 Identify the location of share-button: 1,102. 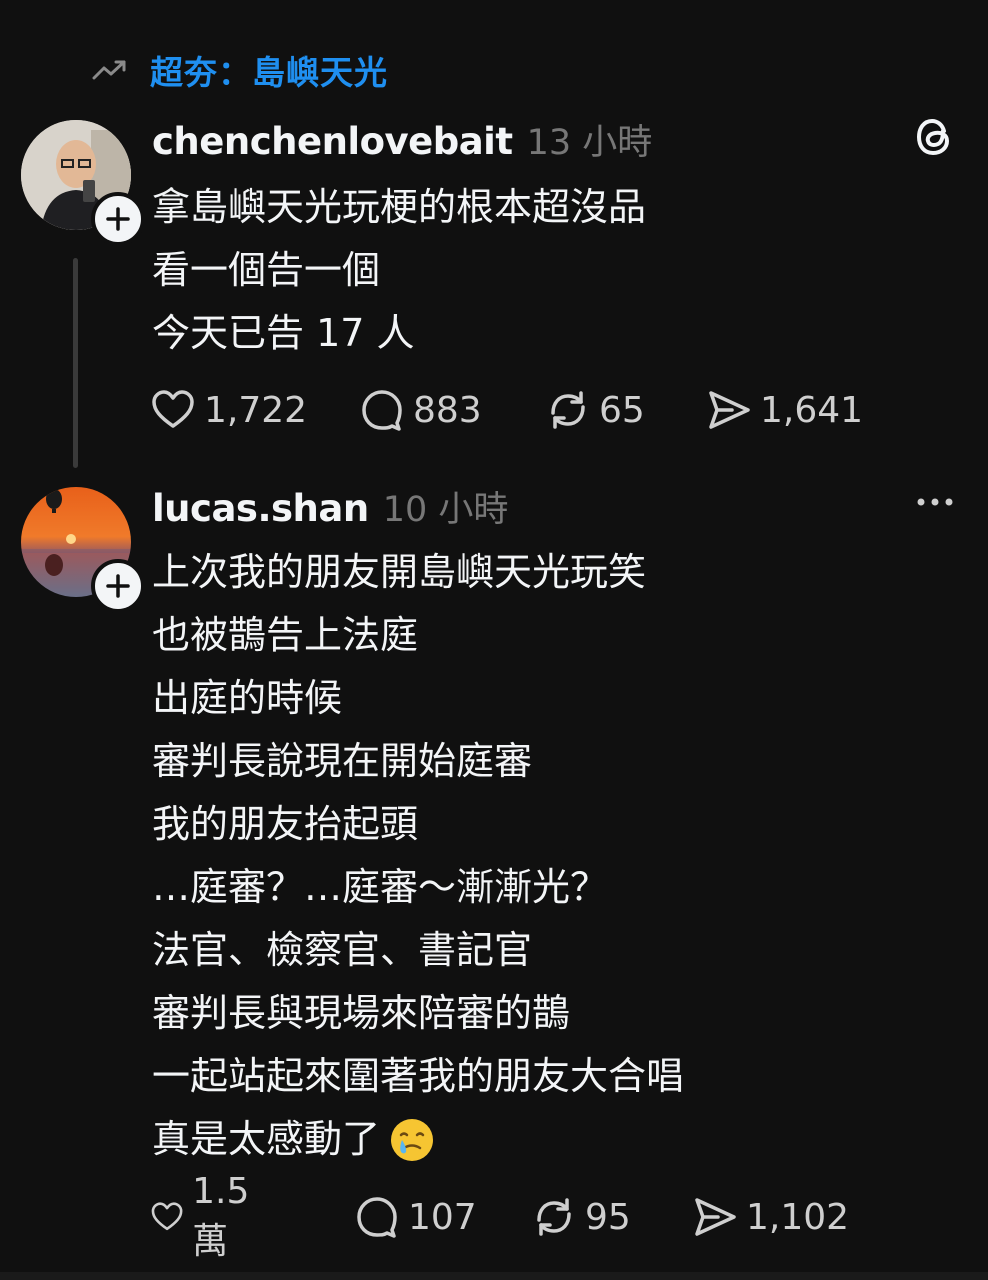
(770, 1217).